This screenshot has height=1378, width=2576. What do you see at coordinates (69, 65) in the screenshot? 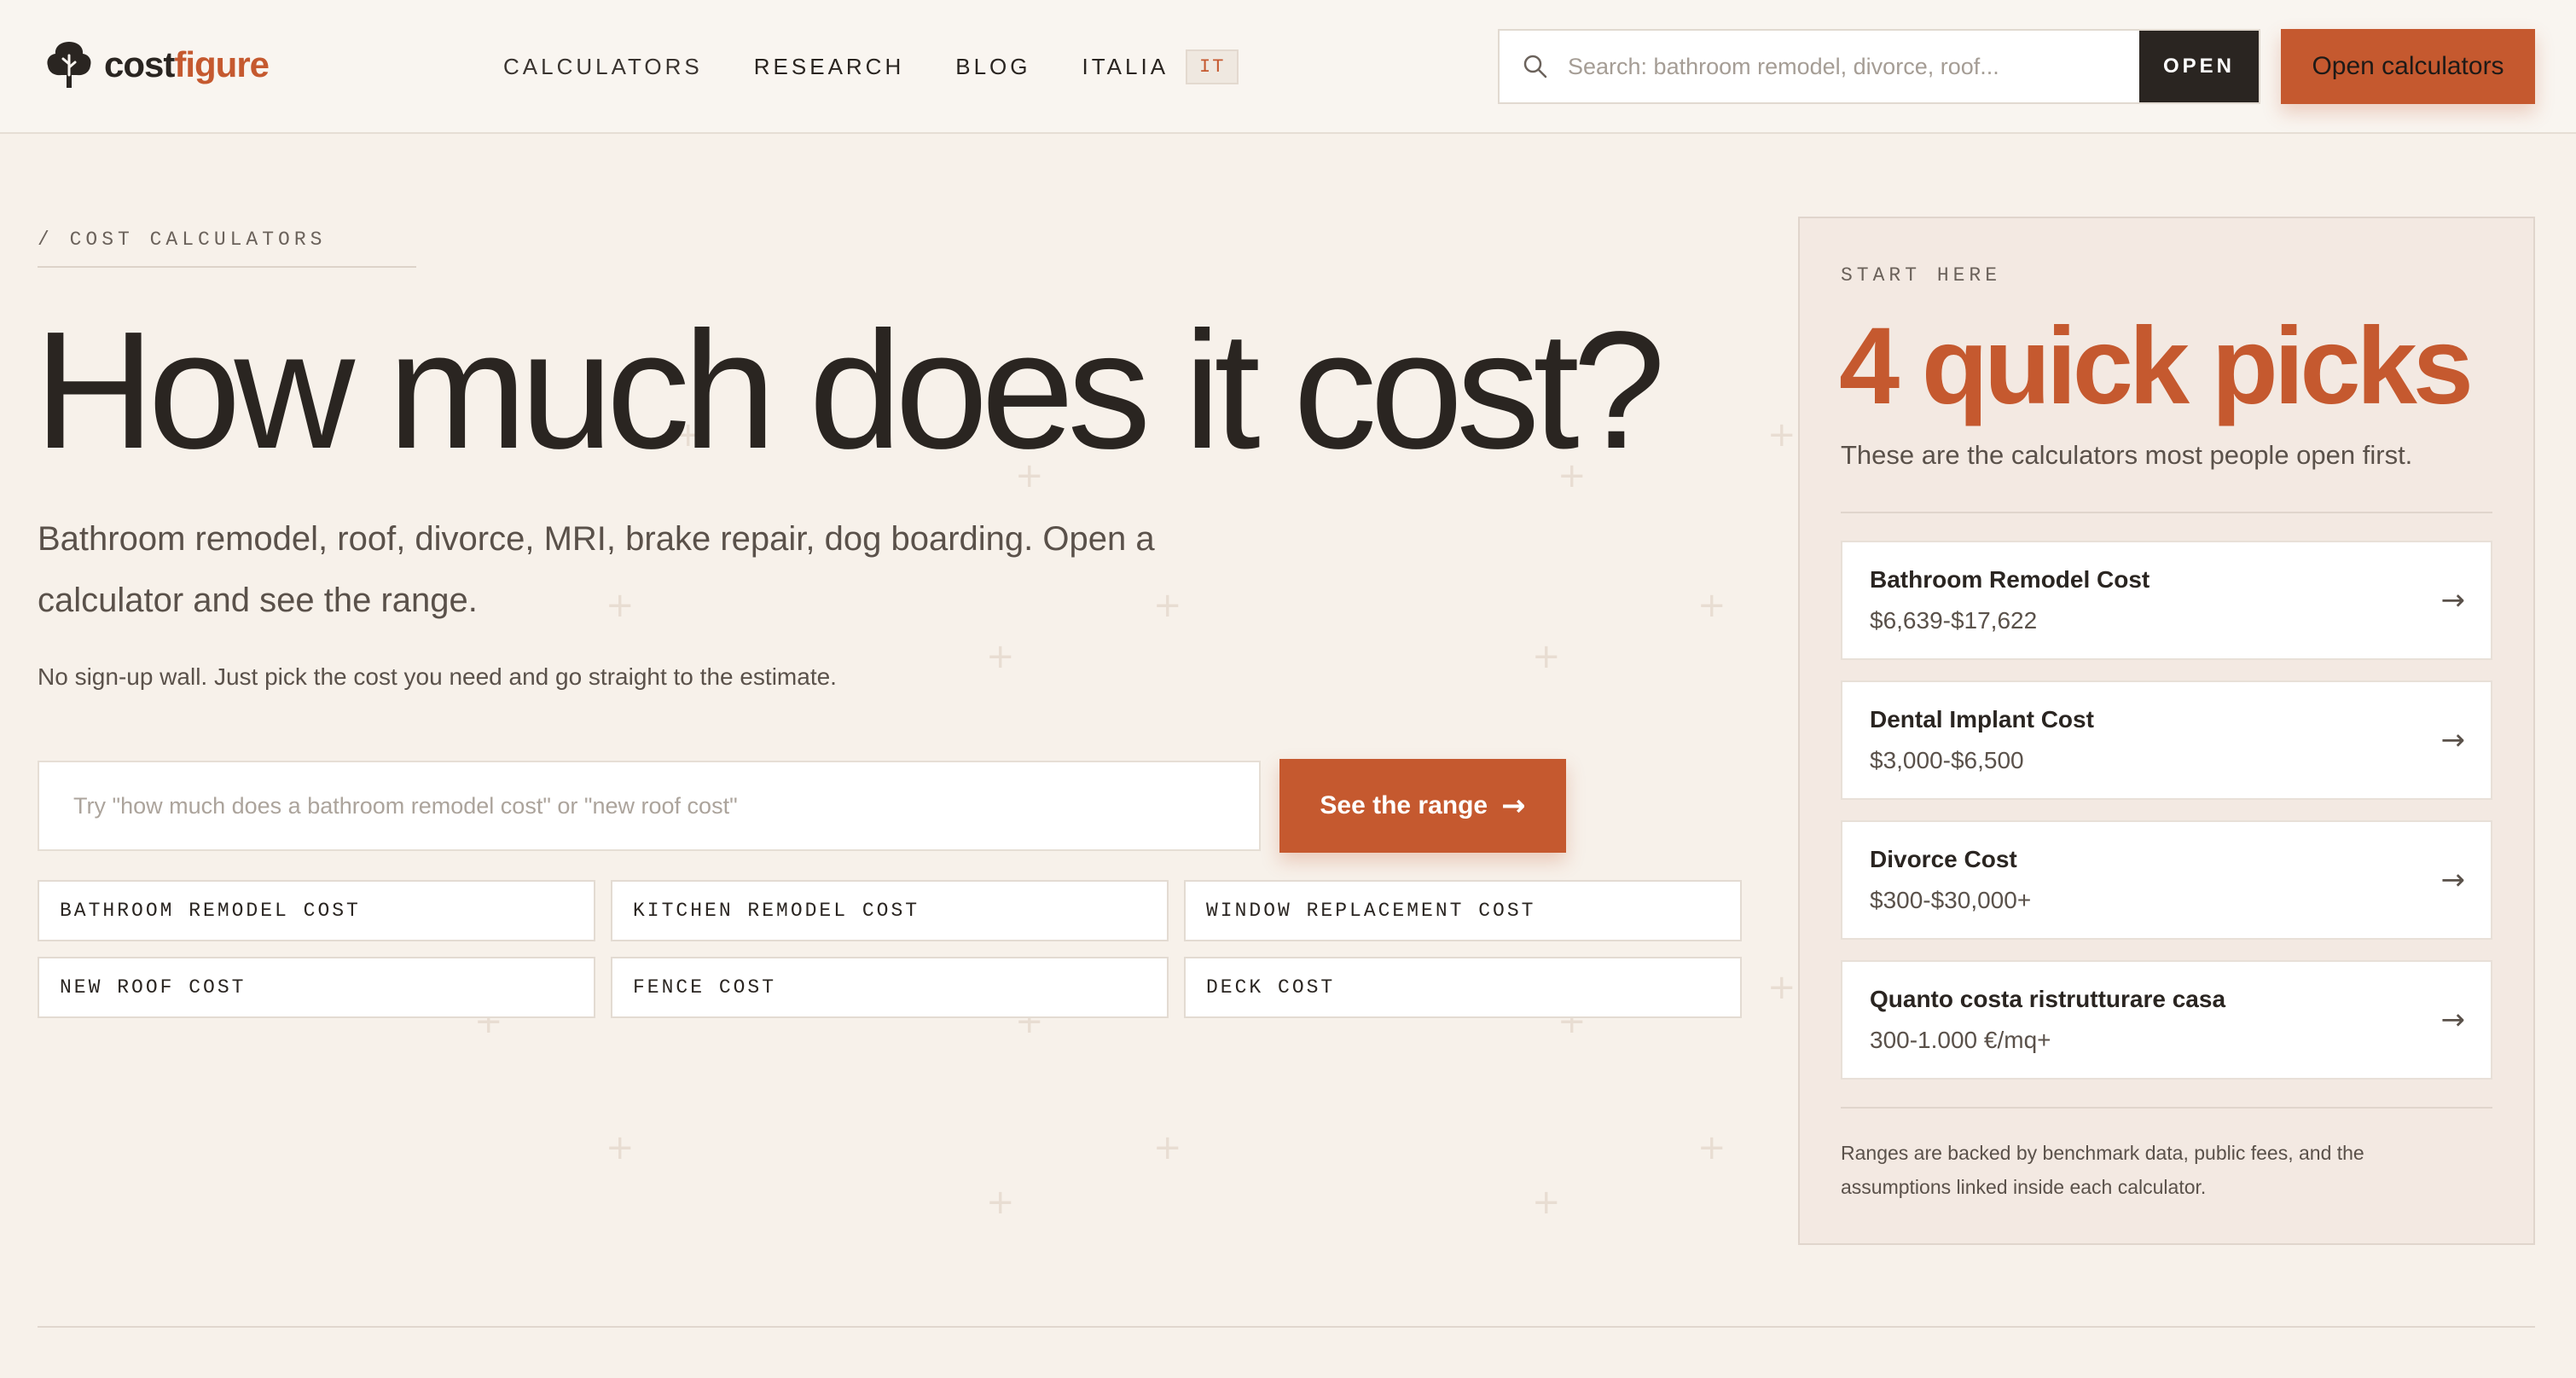
I see `tree-logo-icon` at bounding box center [69, 65].